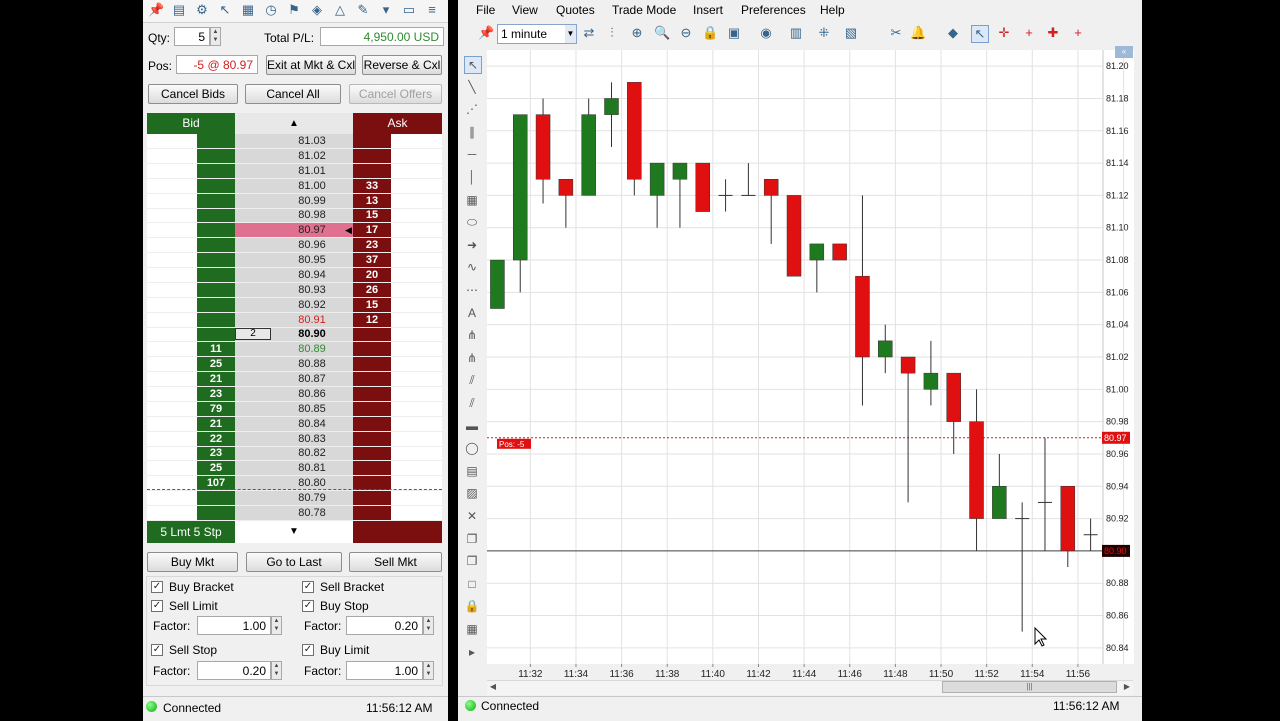  I want to click on y-tick-label: 80.92, so click(1117, 519).